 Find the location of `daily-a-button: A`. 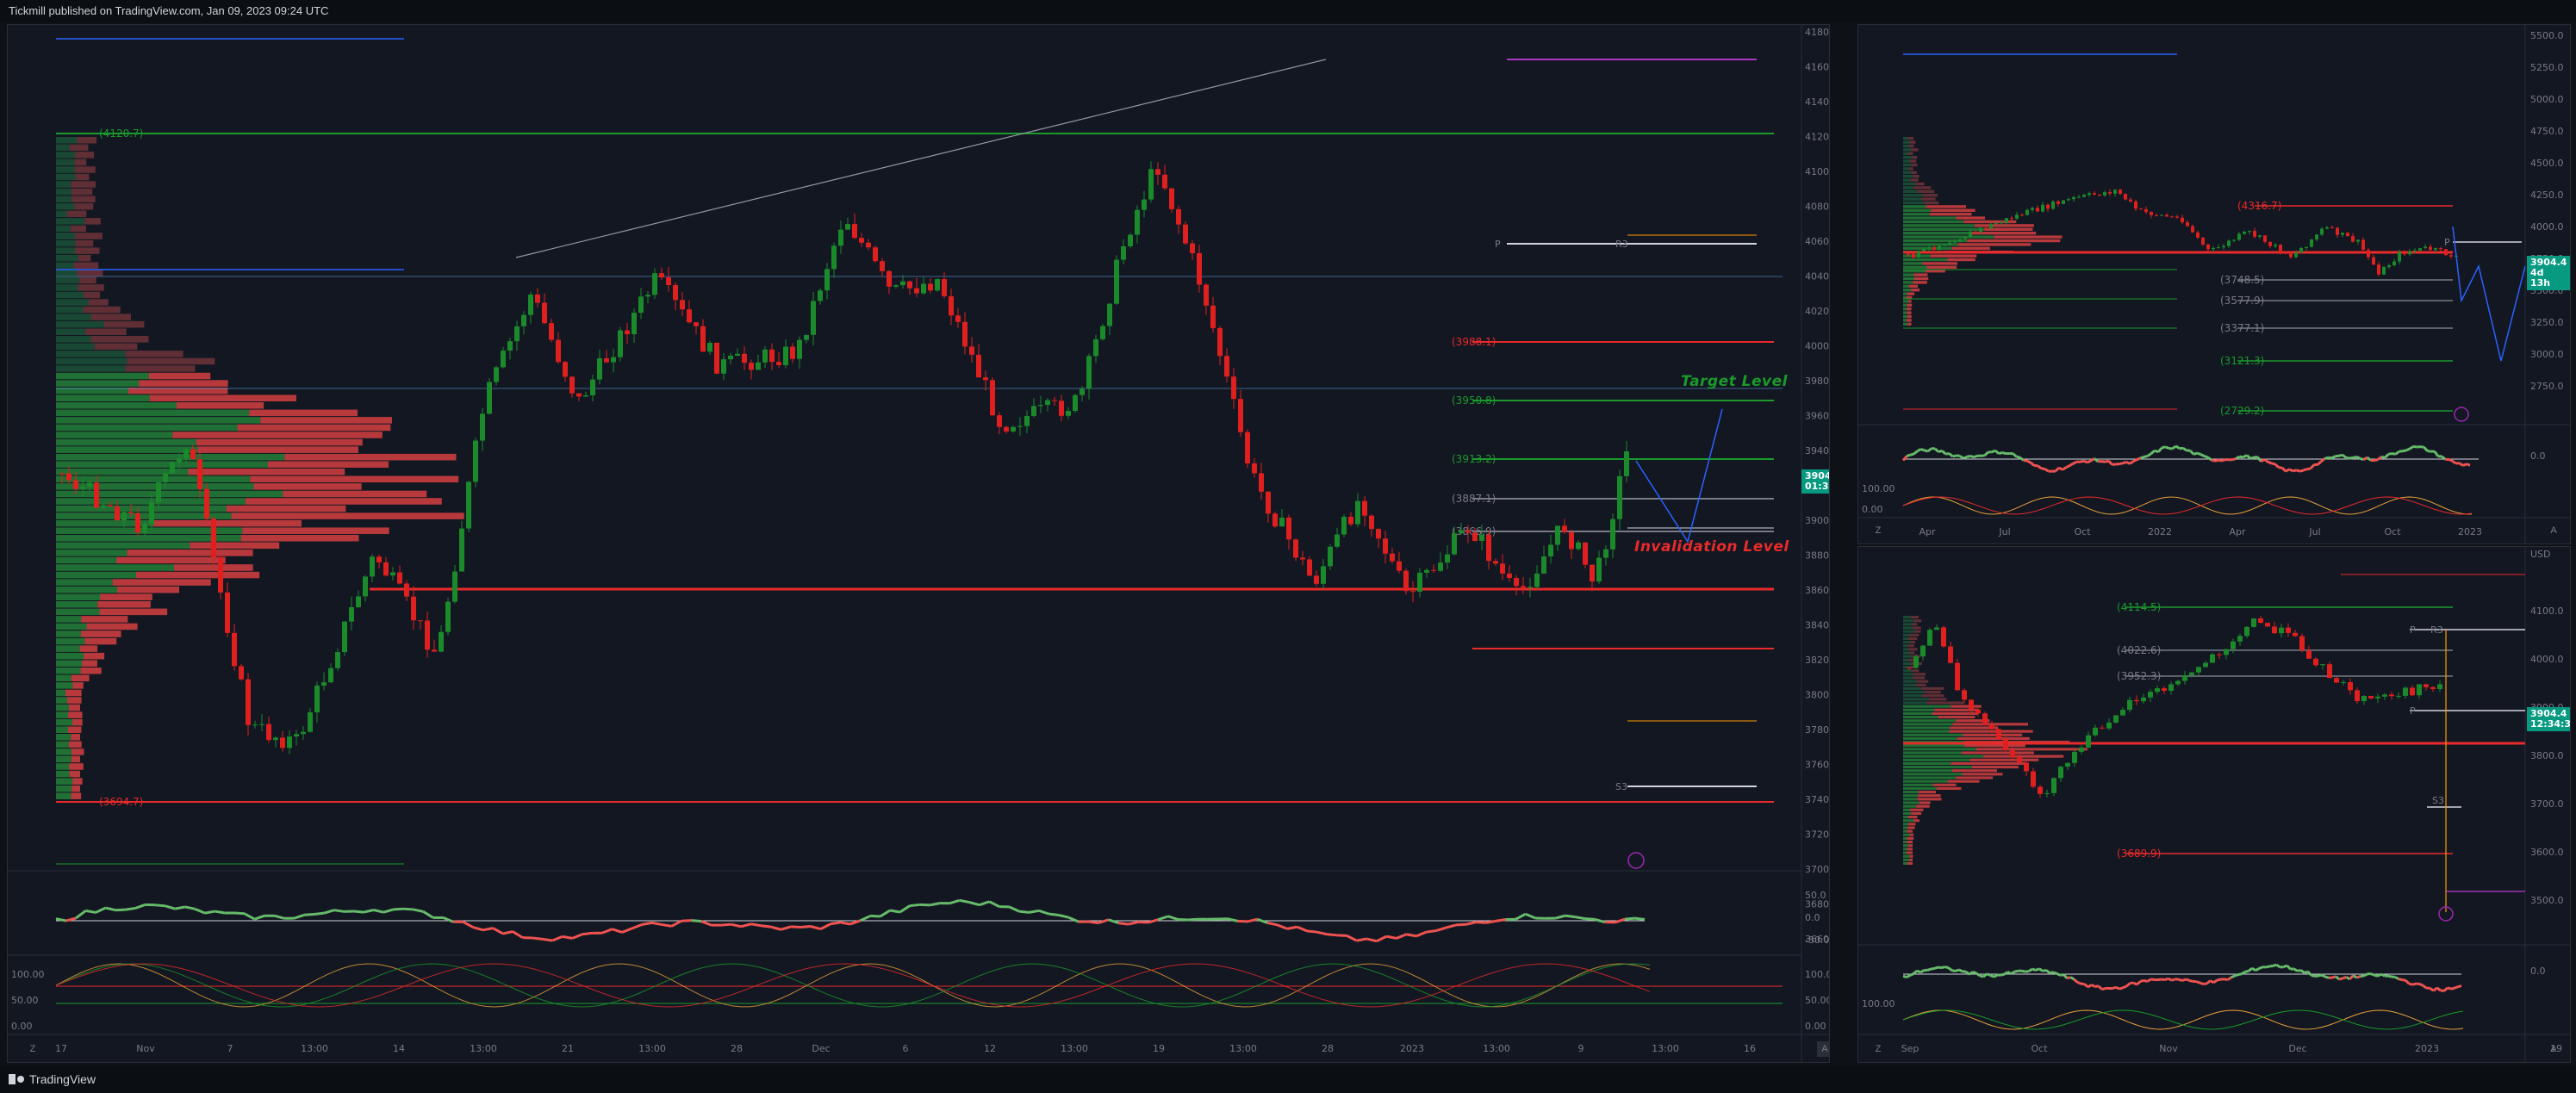

daily-a-button: A is located at coordinates (2554, 1049).